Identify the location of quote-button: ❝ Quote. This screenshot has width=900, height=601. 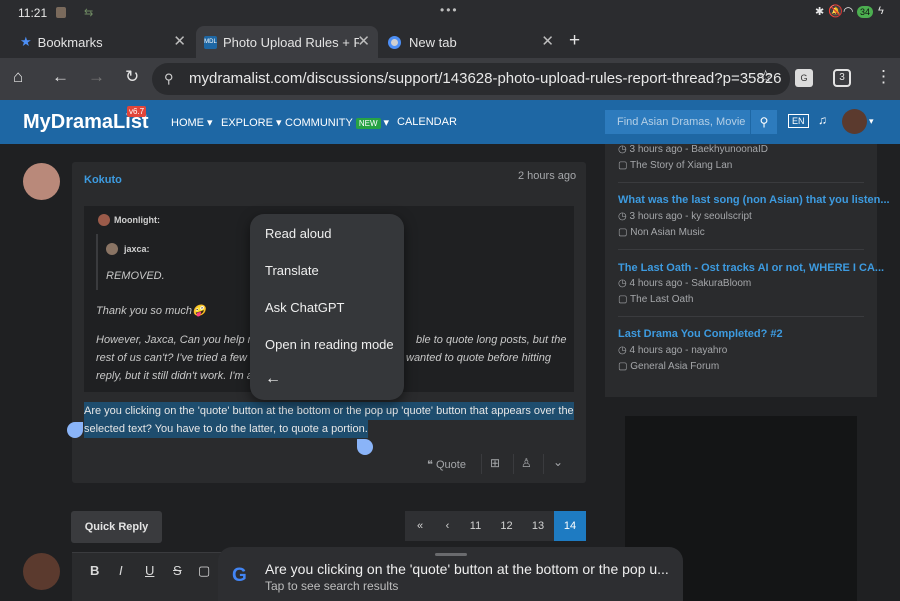
(446, 464).